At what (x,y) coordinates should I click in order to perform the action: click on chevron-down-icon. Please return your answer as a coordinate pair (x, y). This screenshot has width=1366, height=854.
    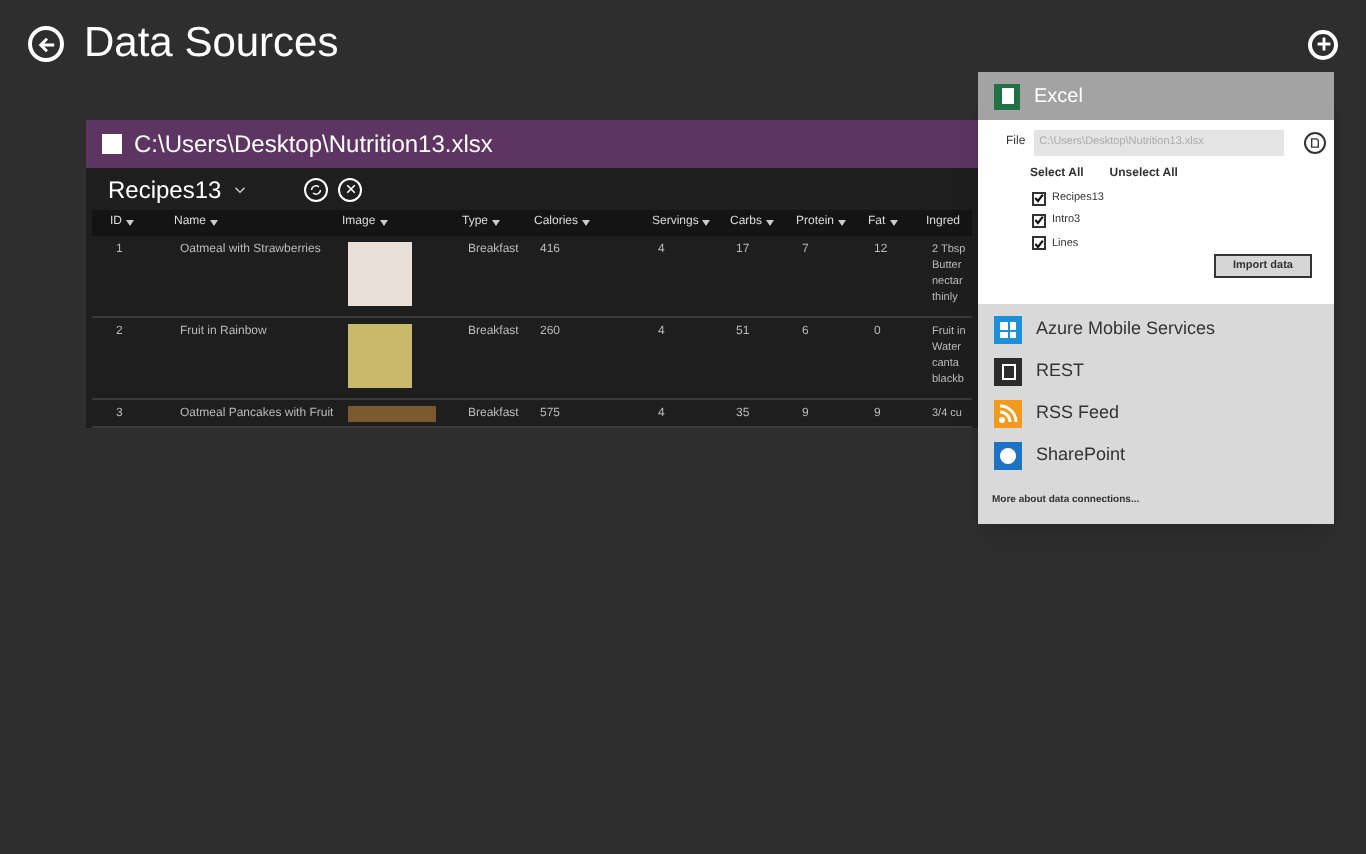
    Looking at the image, I should click on (239, 189).